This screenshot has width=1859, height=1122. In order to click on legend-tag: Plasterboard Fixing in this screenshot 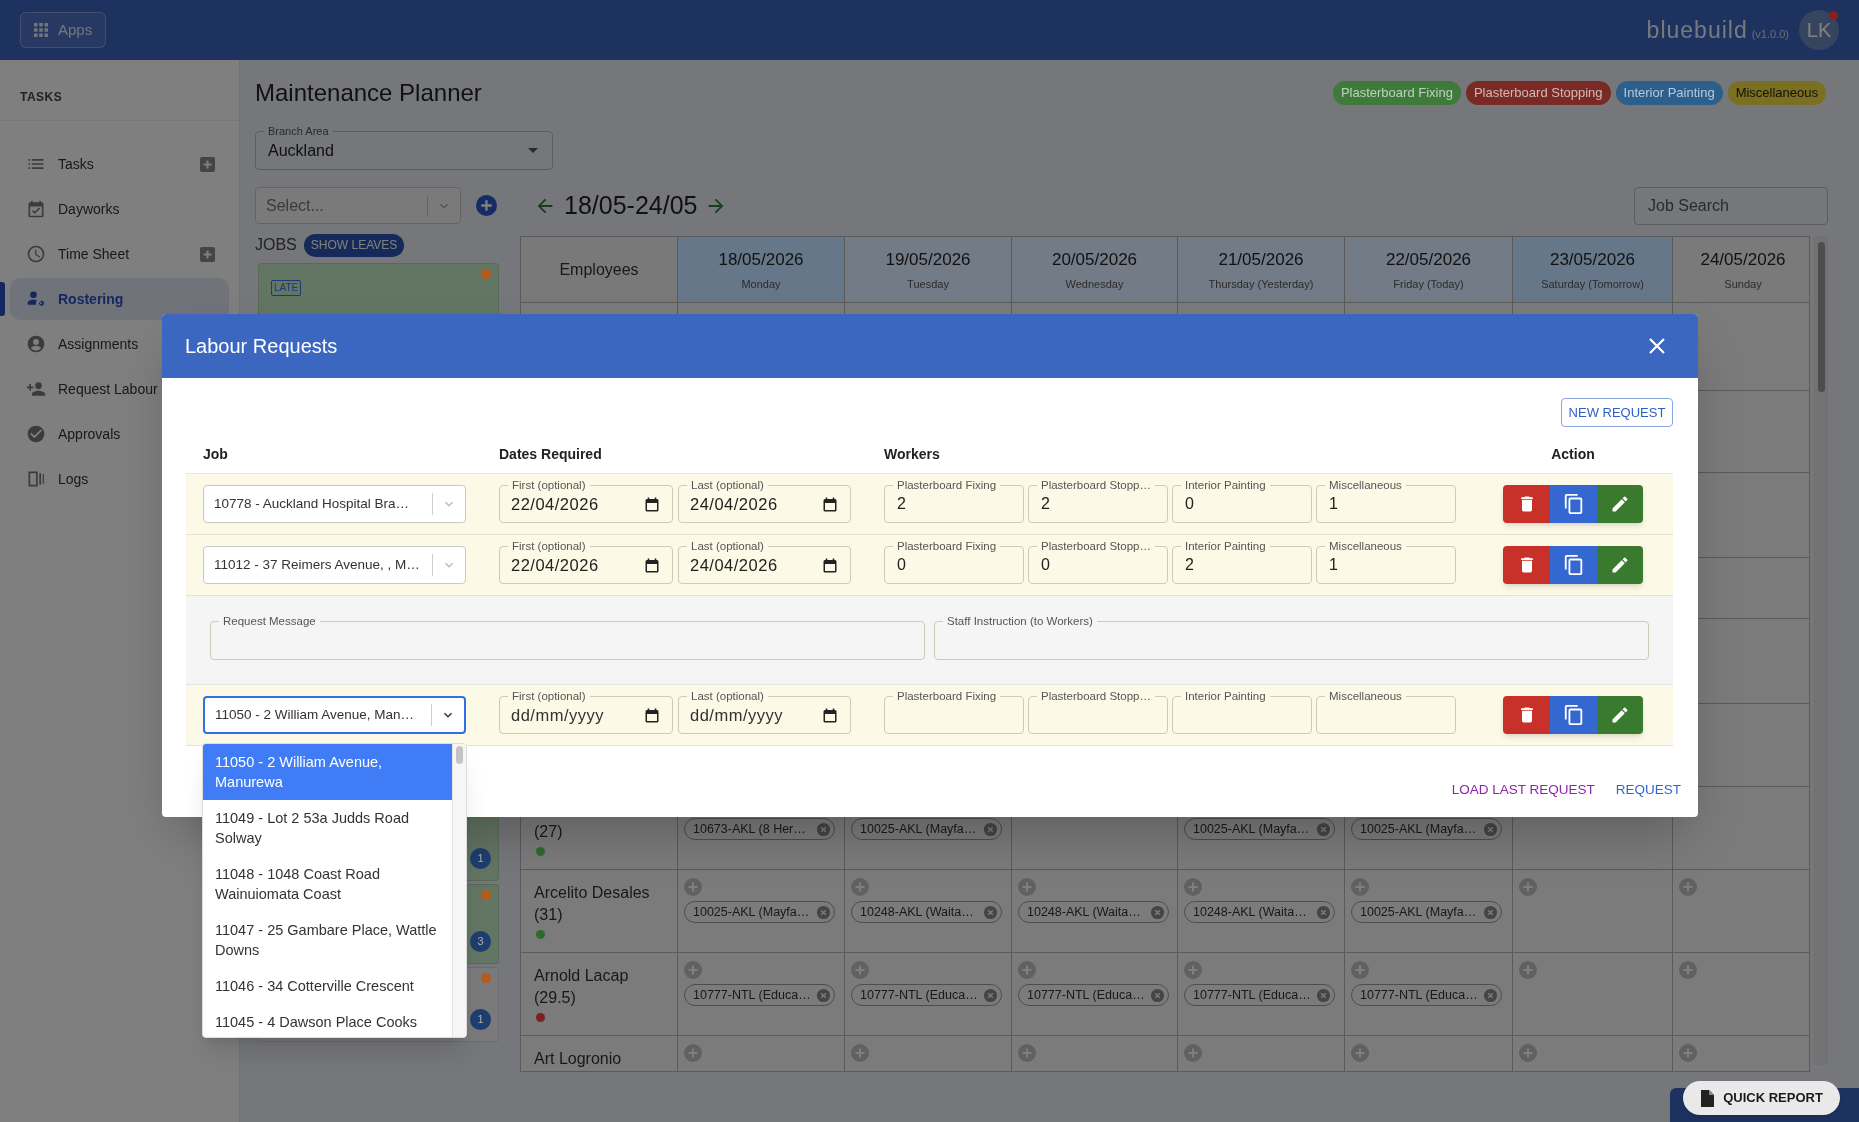, I will do `click(1396, 93)`.